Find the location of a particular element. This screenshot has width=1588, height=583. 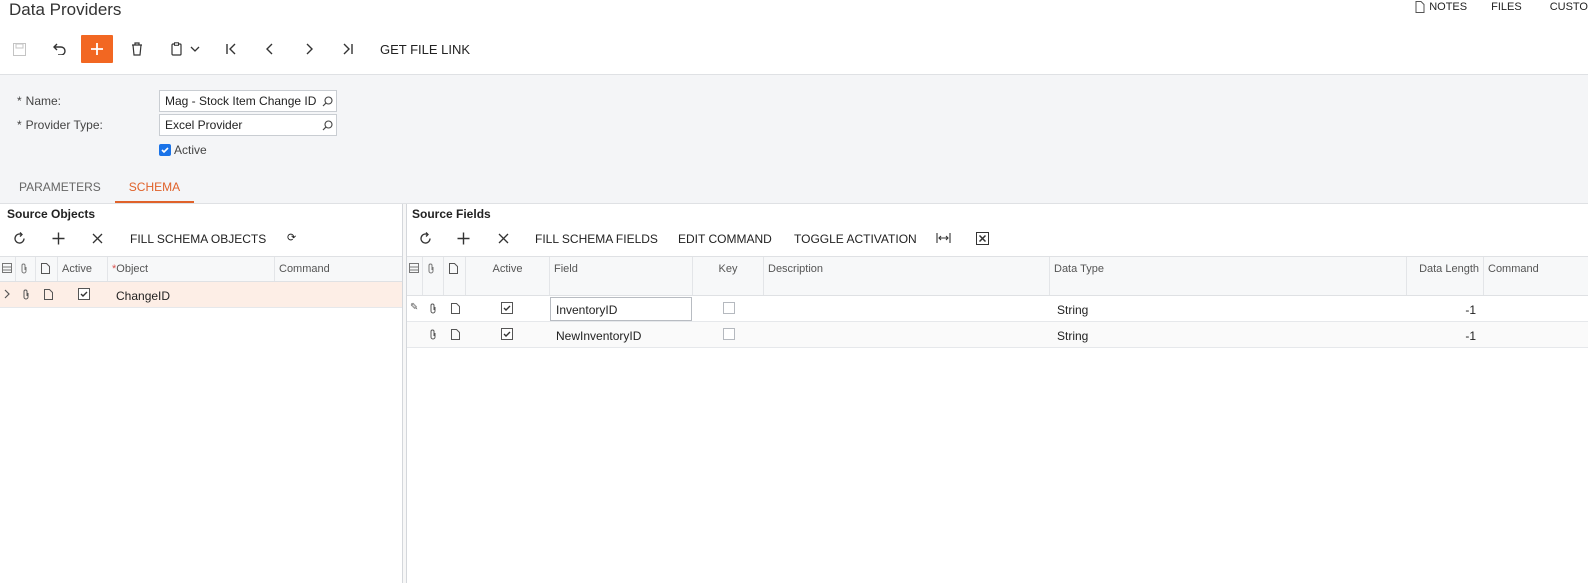

top-links: NOTES FILES CUSTO is located at coordinates (1489, 7).